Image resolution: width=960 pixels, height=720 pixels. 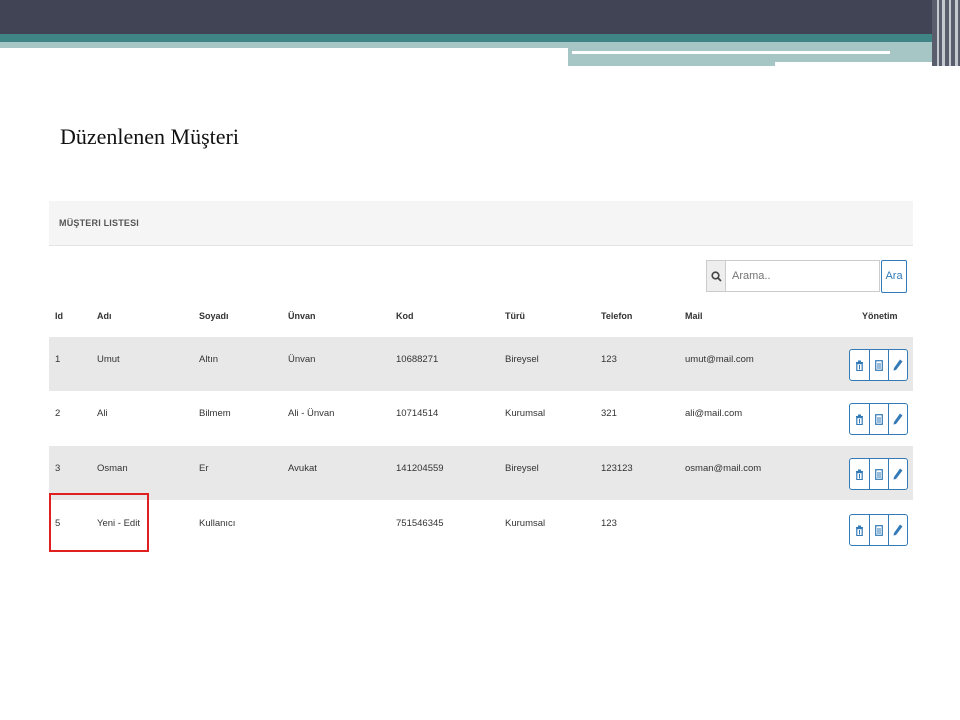 What do you see at coordinates (311, 413) in the screenshot?
I see `cell-unvan: Ali - Ünvan` at bounding box center [311, 413].